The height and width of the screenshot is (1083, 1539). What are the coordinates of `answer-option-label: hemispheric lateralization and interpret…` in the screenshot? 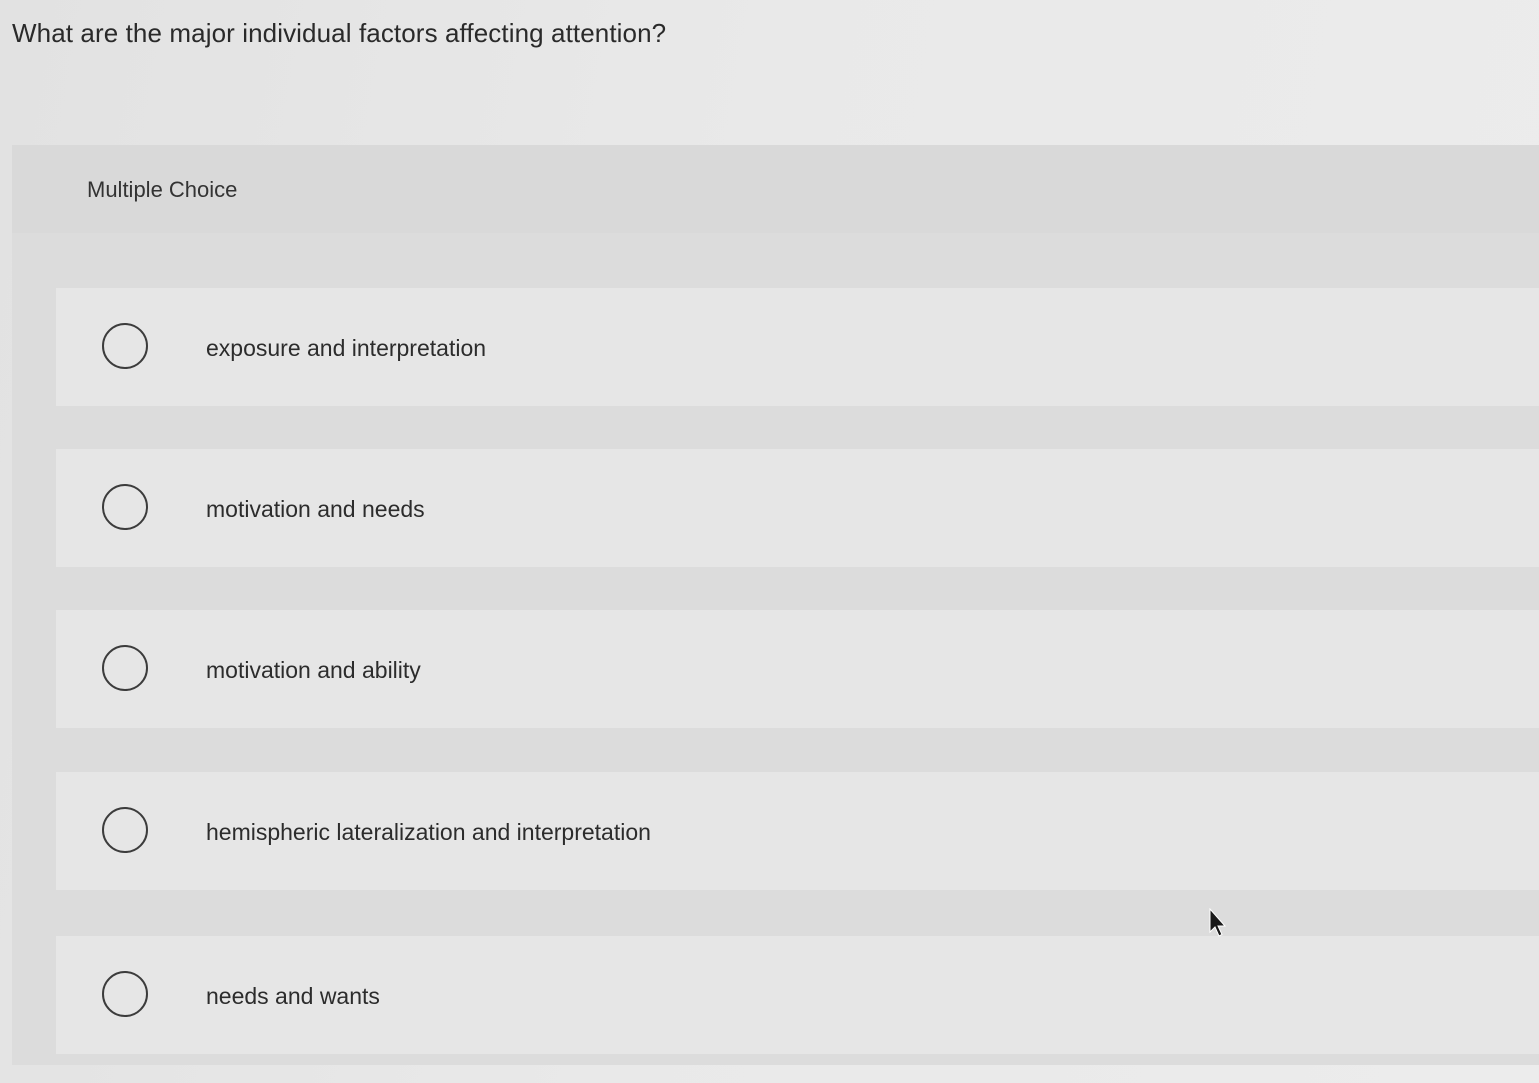 It's located at (428, 832).